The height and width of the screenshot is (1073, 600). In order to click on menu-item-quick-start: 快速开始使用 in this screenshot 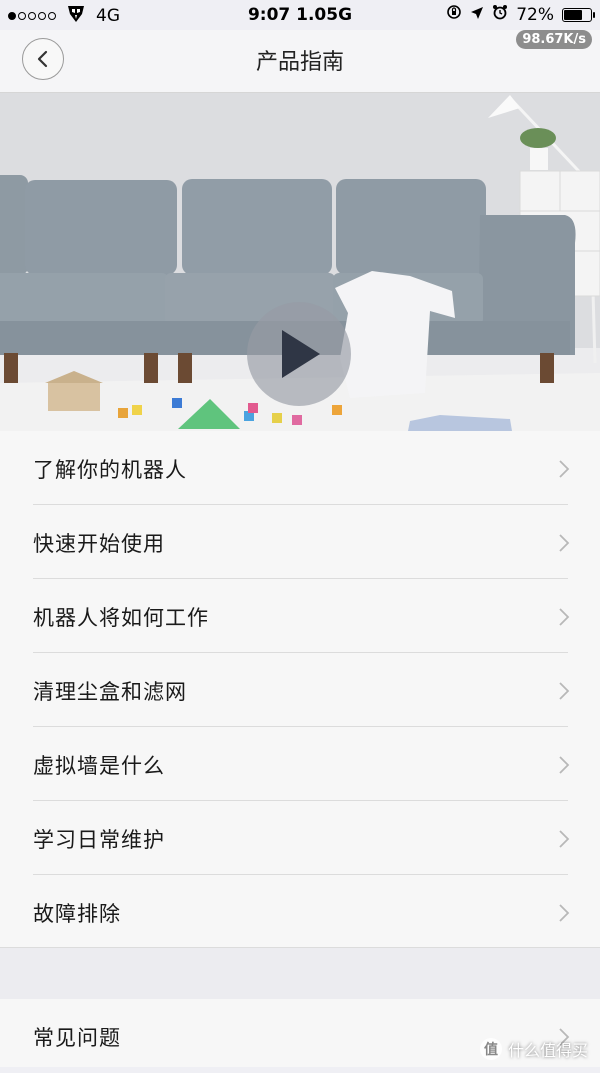, I will do `click(300, 542)`.